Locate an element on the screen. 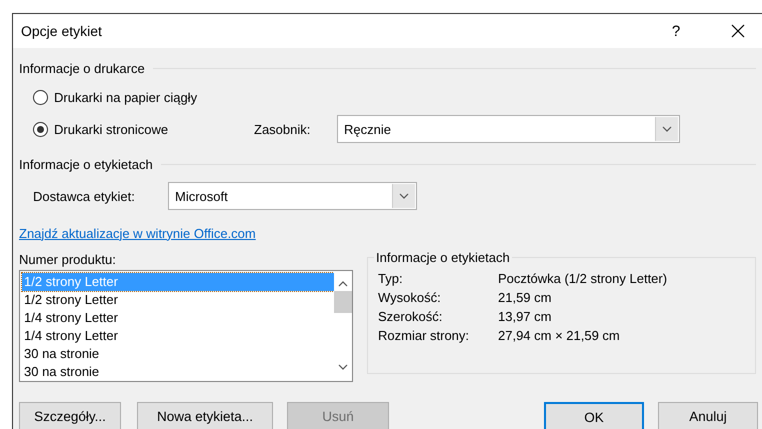 Image resolution: width=762 pixels, height=429 pixels. list-item: 1/2 strony Letter is located at coordinates (178, 300).